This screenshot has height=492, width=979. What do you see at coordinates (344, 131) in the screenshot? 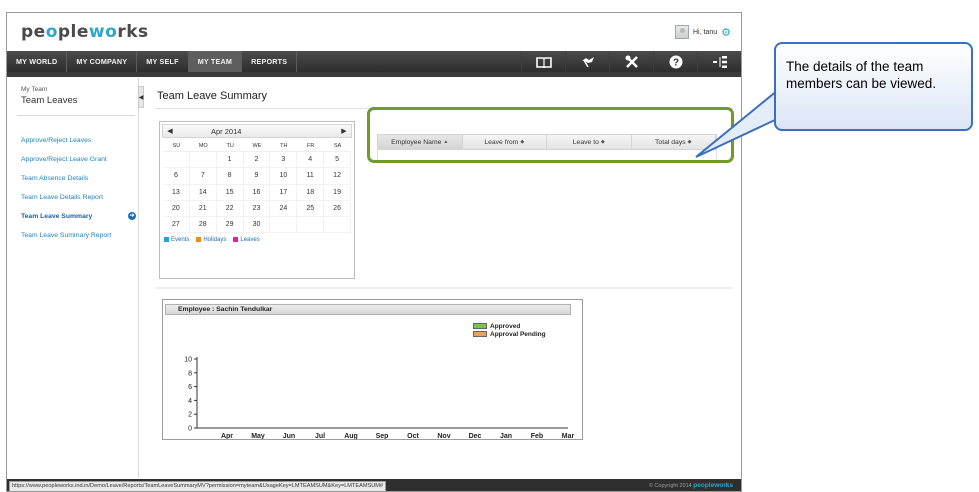
I see `next-month-button: ▶` at bounding box center [344, 131].